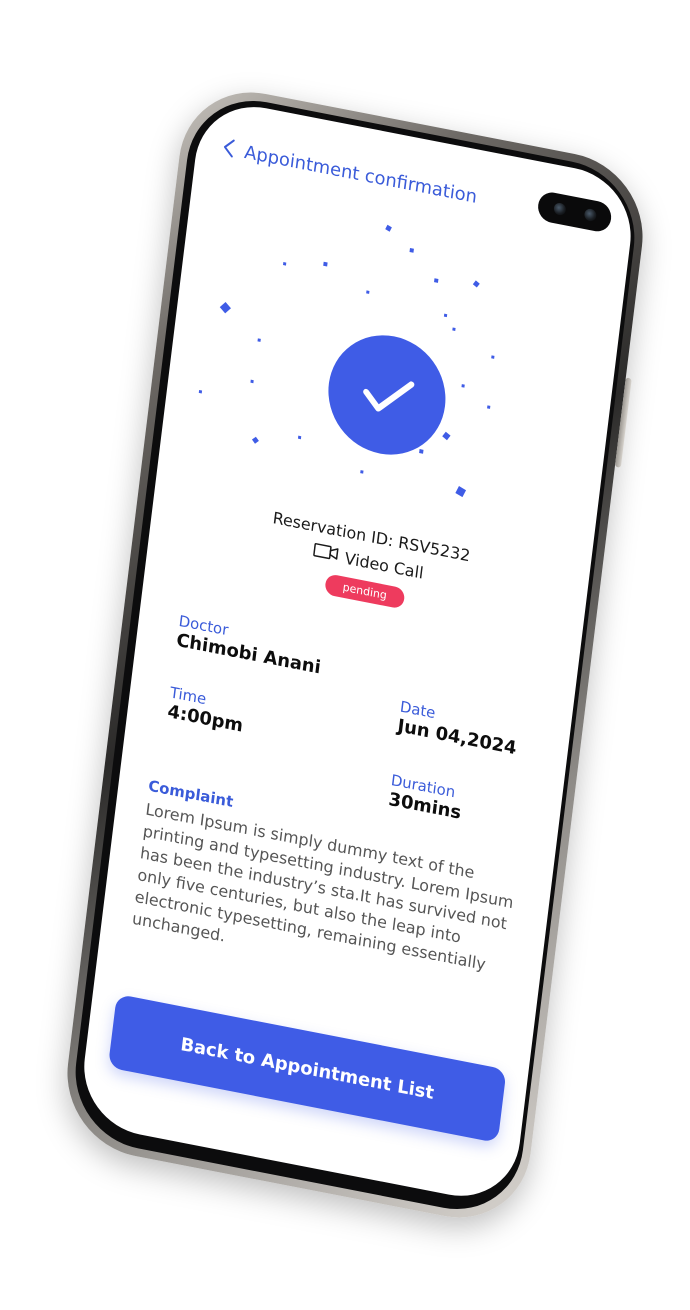 This screenshot has width=690, height=1310. What do you see at coordinates (574, 211) in the screenshot?
I see `camera-cutout` at bounding box center [574, 211].